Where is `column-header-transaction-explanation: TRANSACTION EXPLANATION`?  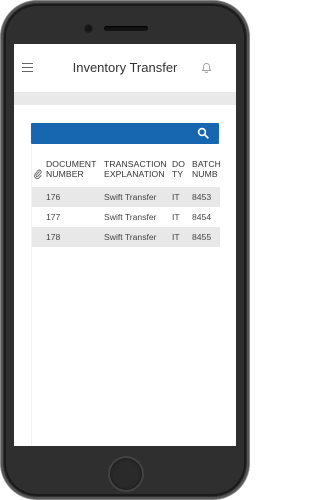 column-header-transaction-explanation: TRANSACTION EXPLANATION is located at coordinates (135, 169).